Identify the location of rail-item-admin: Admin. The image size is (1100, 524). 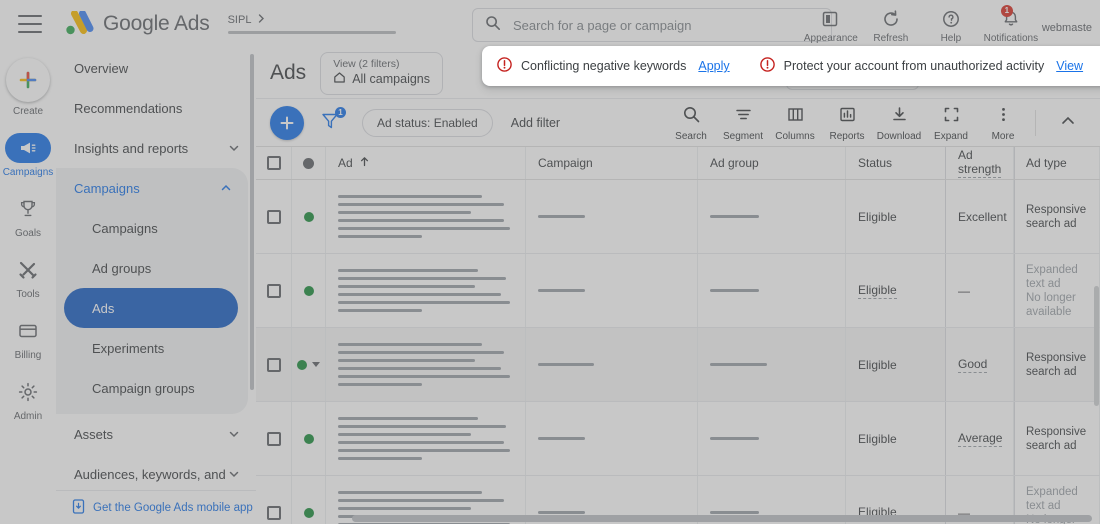
(28, 399).